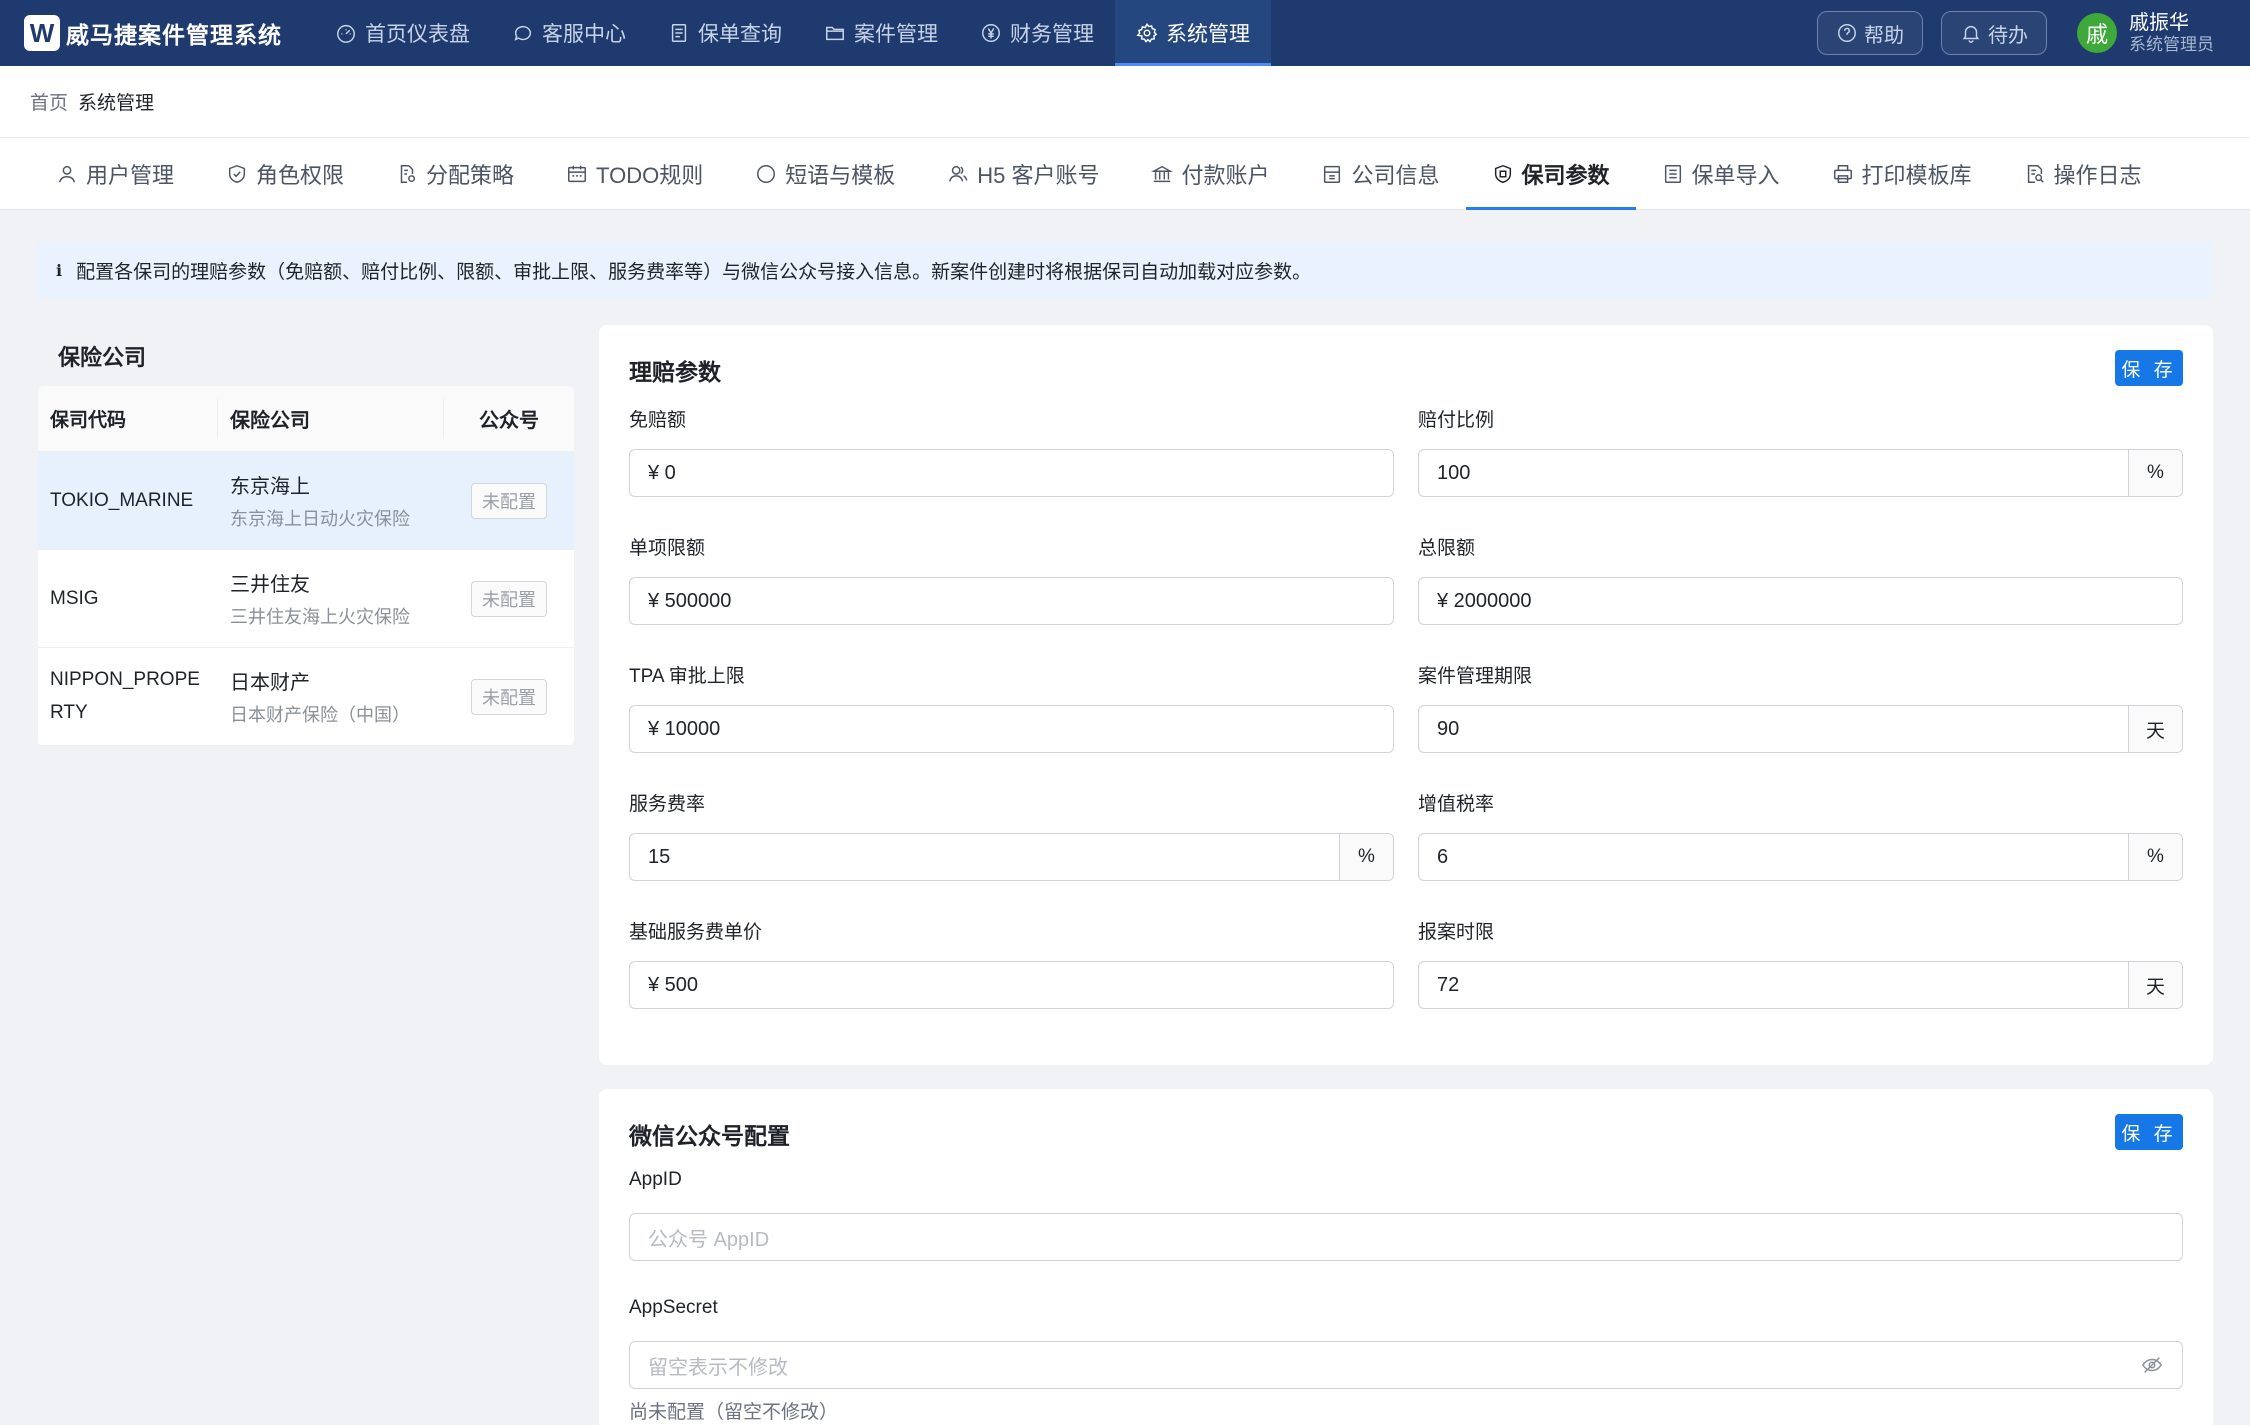 The image size is (2250, 1425). What do you see at coordinates (1147, 32) in the screenshot?
I see `gear-icon` at bounding box center [1147, 32].